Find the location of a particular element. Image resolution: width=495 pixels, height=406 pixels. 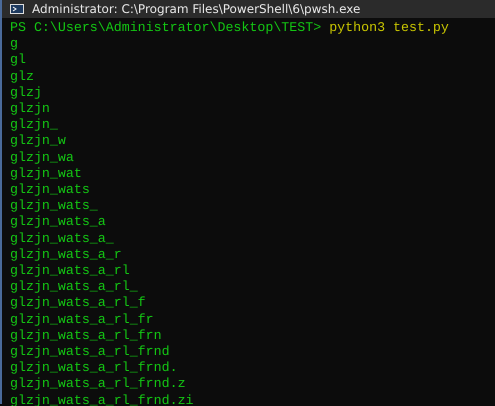

output-line: glzjn_wats_ is located at coordinates (54, 206).